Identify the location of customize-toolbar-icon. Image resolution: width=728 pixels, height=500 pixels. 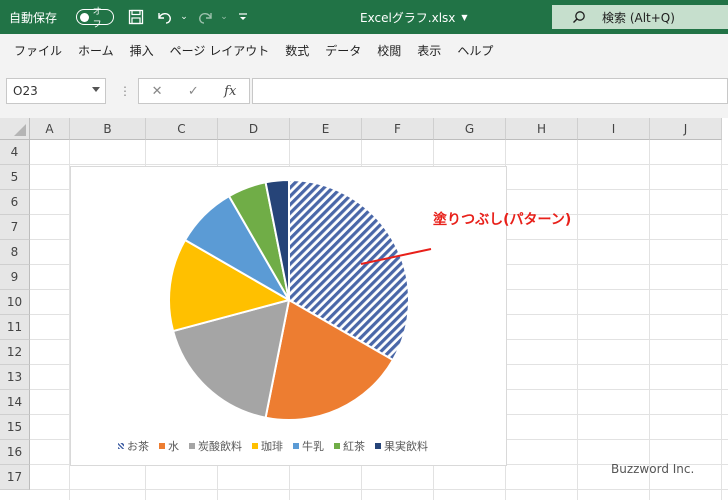
(243, 17).